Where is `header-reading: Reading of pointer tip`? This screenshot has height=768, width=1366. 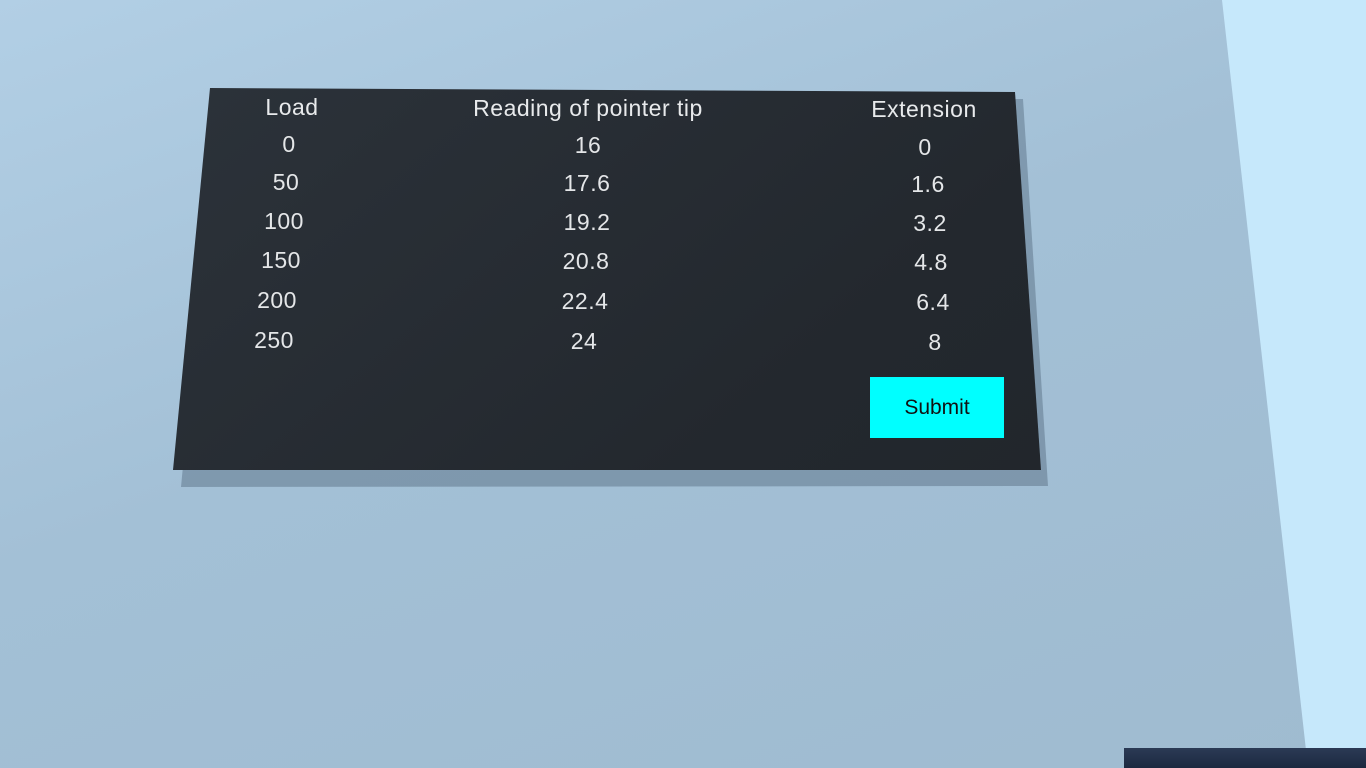
header-reading: Reading of pointer tip is located at coordinates (588, 108).